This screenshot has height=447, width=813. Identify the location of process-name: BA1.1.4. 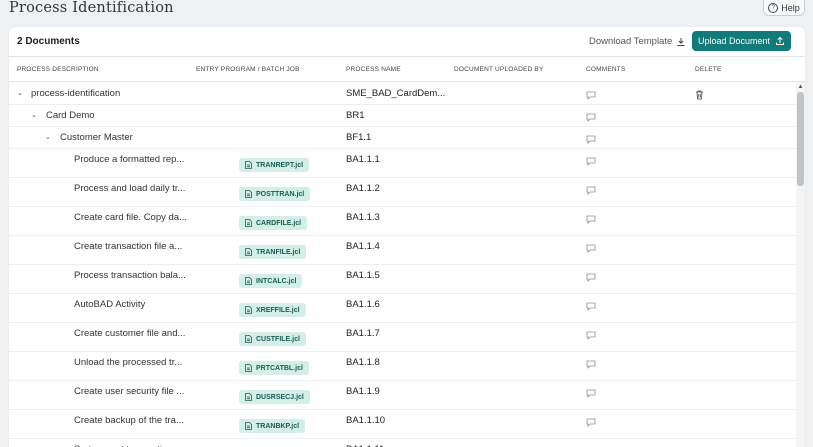
(363, 246).